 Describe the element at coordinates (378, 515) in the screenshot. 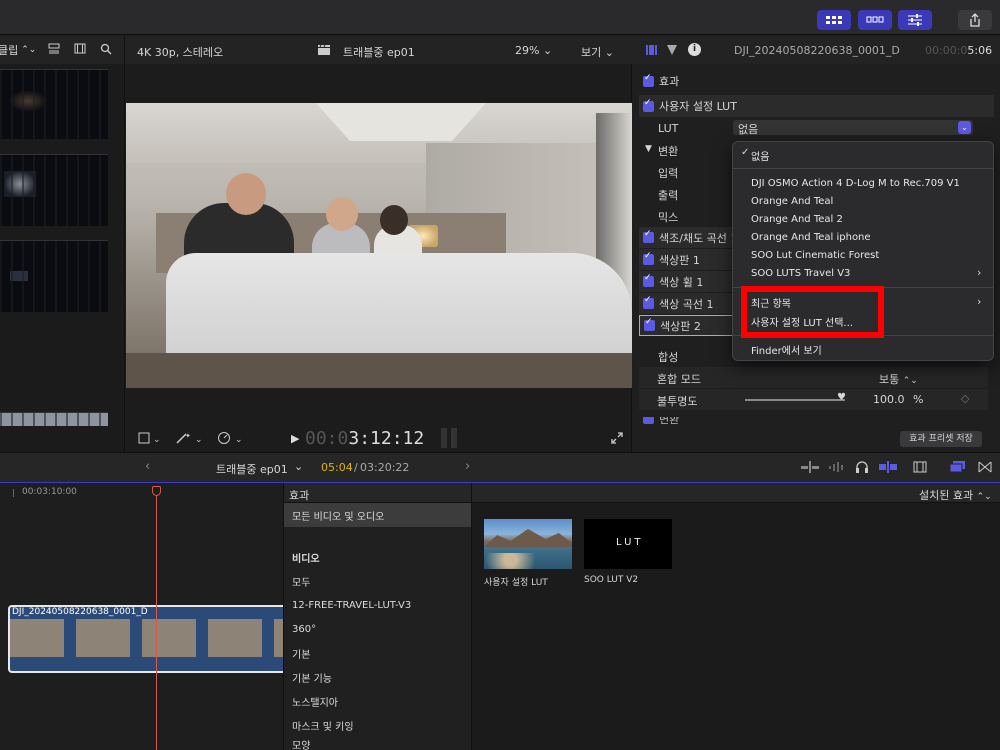

I see `category-all-video-audio: 모든 비디오 및 오디오` at that location.